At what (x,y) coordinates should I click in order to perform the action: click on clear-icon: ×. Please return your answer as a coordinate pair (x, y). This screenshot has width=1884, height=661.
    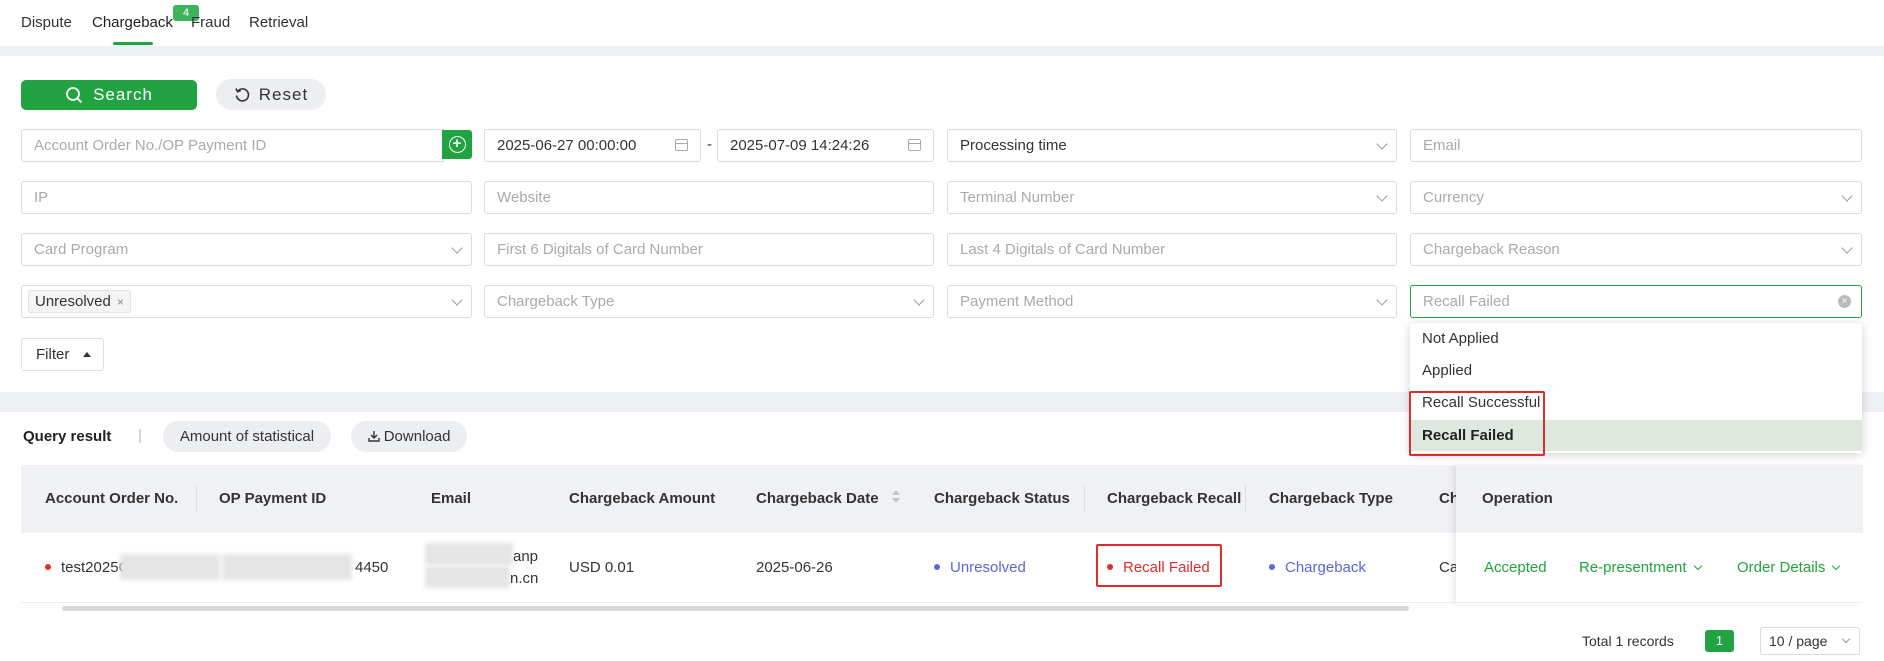
    Looking at the image, I should click on (1844, 301).